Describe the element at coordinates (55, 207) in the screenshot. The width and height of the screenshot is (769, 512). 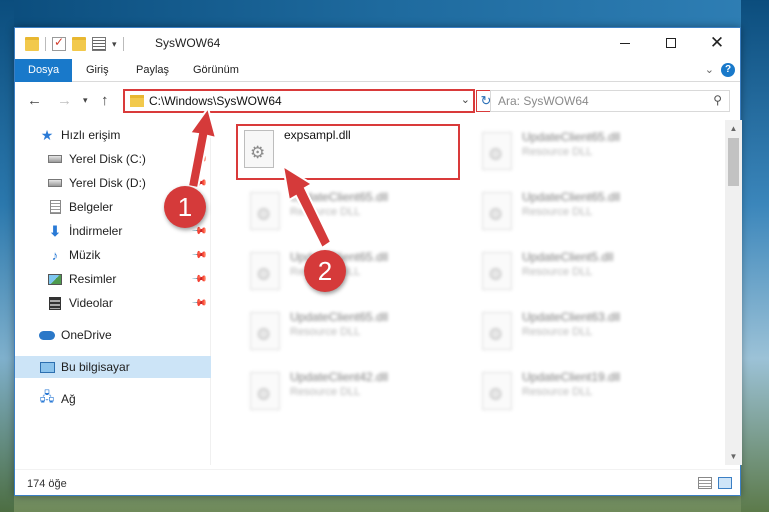
I see `documents-icon` at that location.